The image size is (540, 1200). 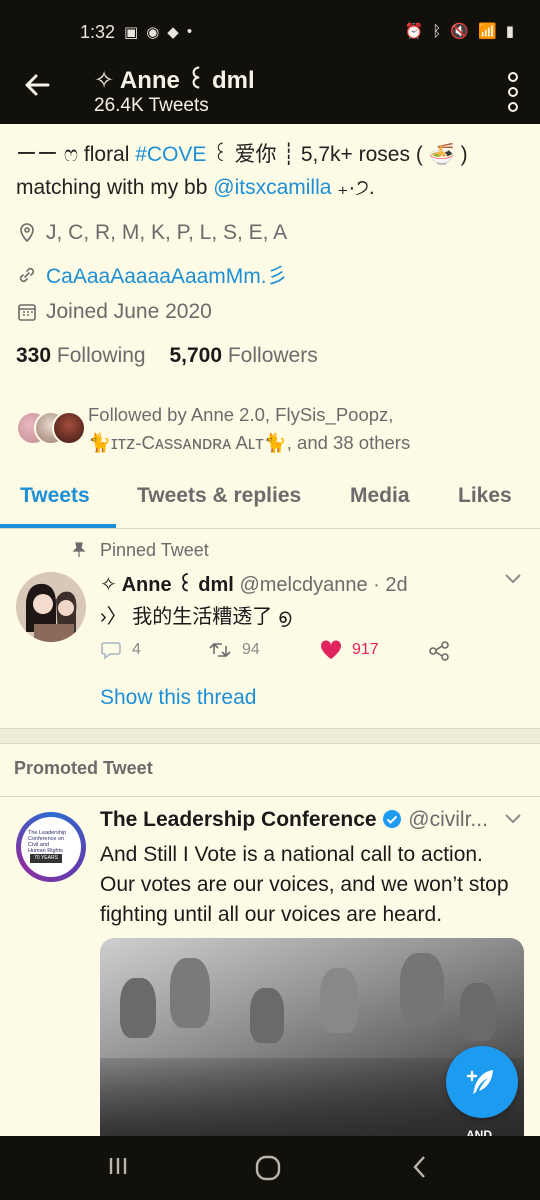 What do you see at coordinates (129, 311) in the screenshot?
I see `joined-text: Joined June 2020` at bounding box center [129, 311].